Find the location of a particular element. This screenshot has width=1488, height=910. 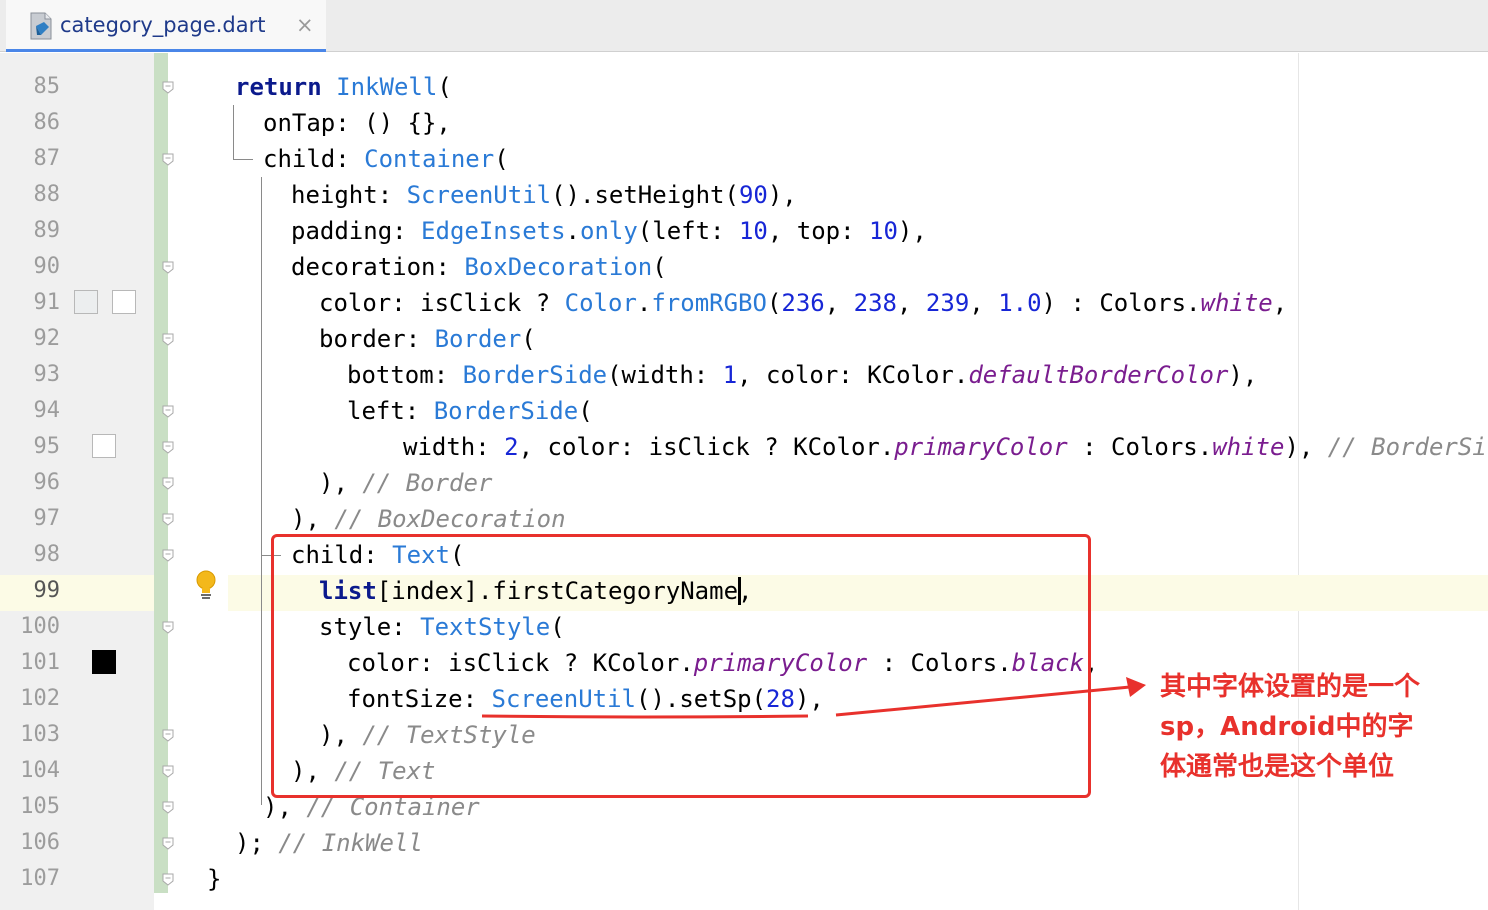

intention-bulb-icon is located at coordinates (206, 585).